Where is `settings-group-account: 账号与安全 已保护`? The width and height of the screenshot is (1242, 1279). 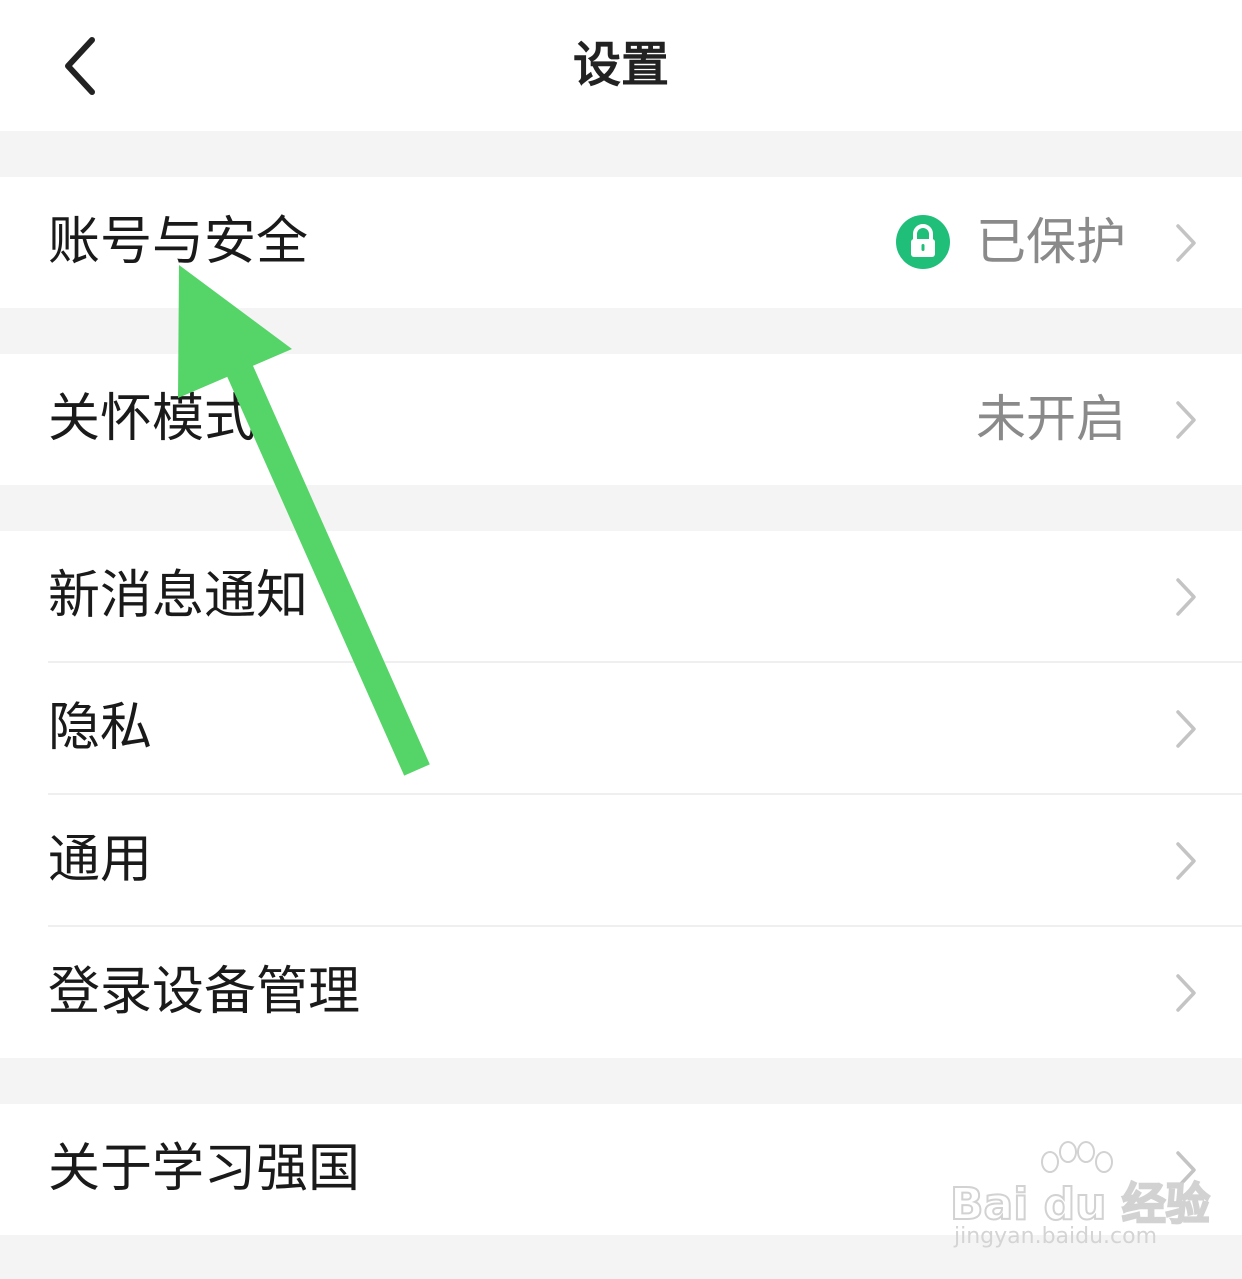
settings-group-account: 账号与安全 已保护 is located at coordinates (621, 242).